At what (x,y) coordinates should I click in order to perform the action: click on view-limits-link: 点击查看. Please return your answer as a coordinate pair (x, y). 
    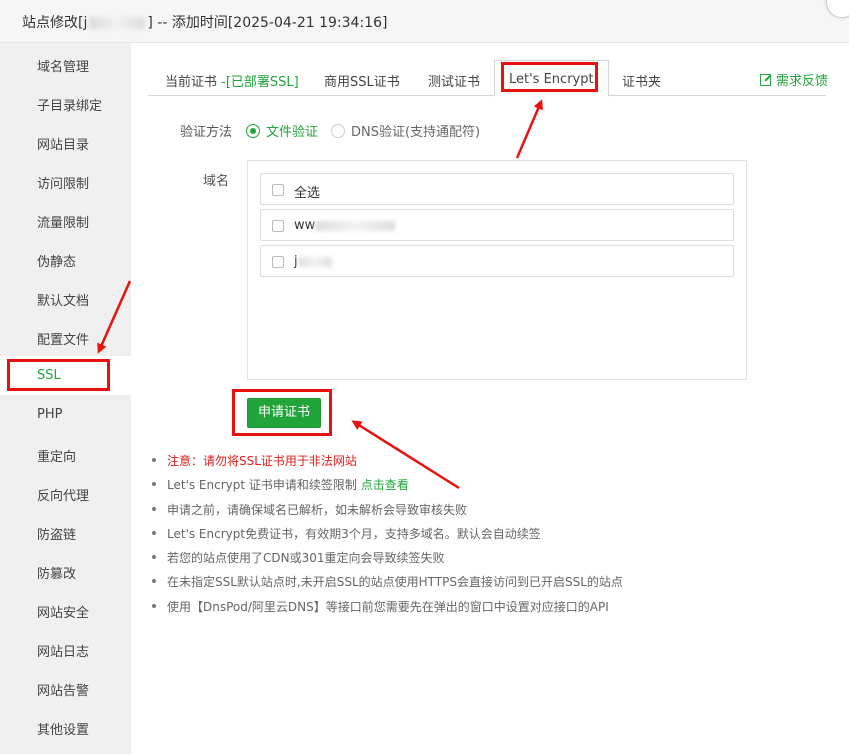
    Looking at the image, I should click on (385, 485).